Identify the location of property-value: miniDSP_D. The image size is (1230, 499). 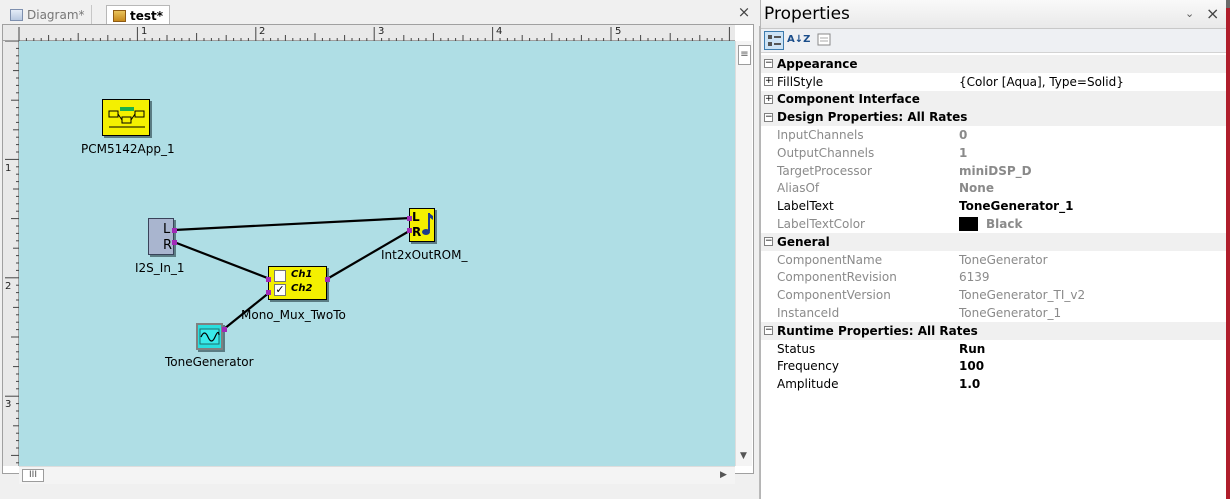
(995, 171).